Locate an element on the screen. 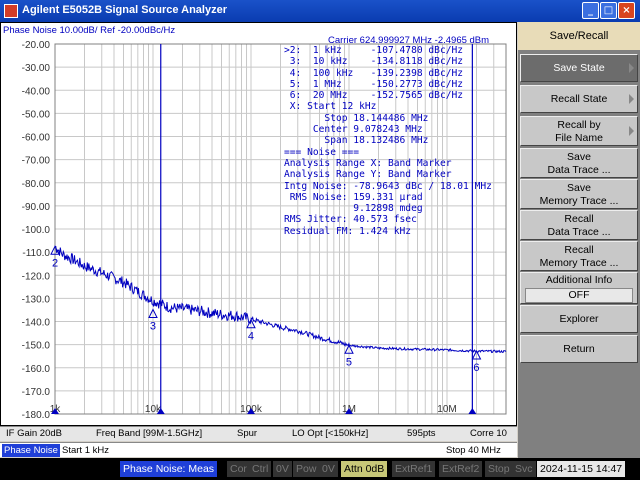 Image resolution: width=640 pixels, height=480 pixels. additional-info-label: Additional Info is located at coordinates (579, 280).